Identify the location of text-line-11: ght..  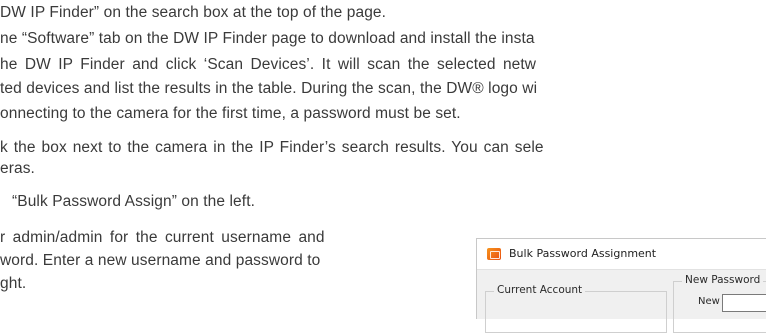
(13, 283).